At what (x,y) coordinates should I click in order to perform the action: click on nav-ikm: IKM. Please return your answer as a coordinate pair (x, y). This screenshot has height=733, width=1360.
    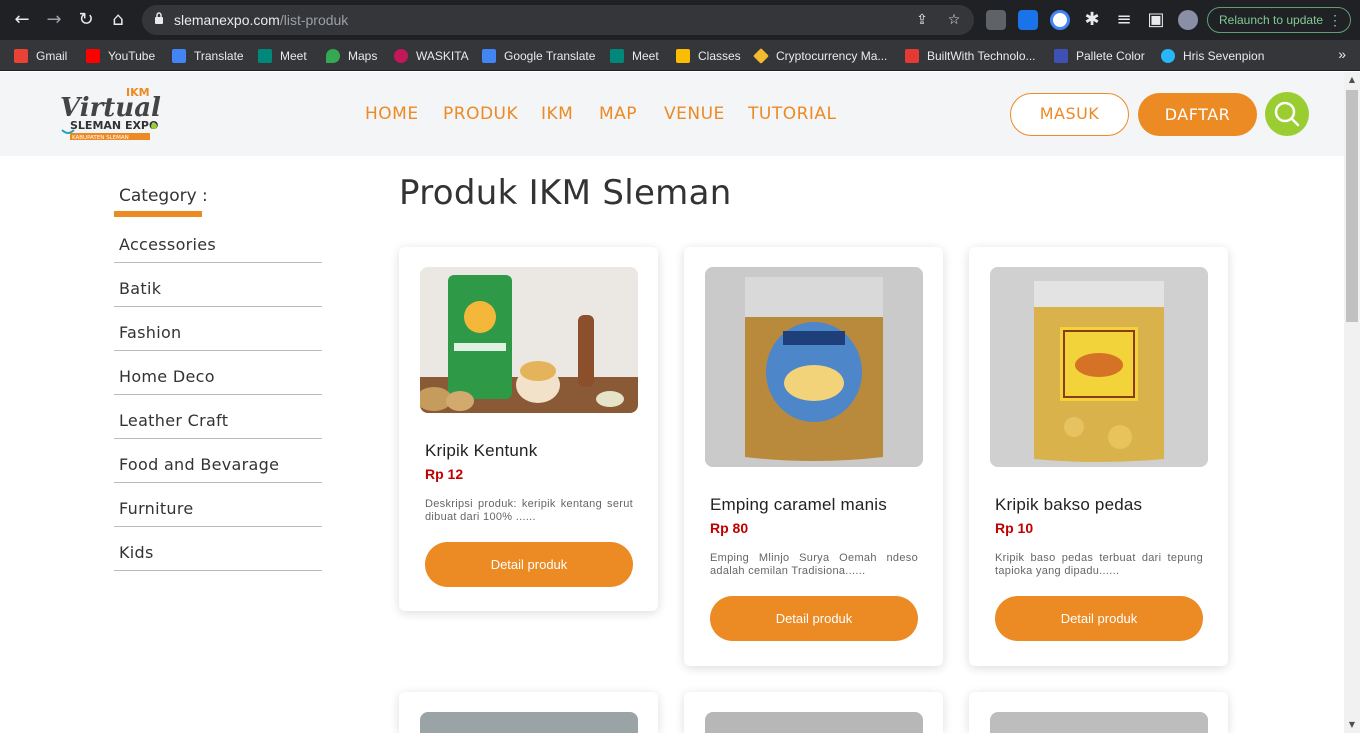
    Looking at the image, I should click on (557, 114).